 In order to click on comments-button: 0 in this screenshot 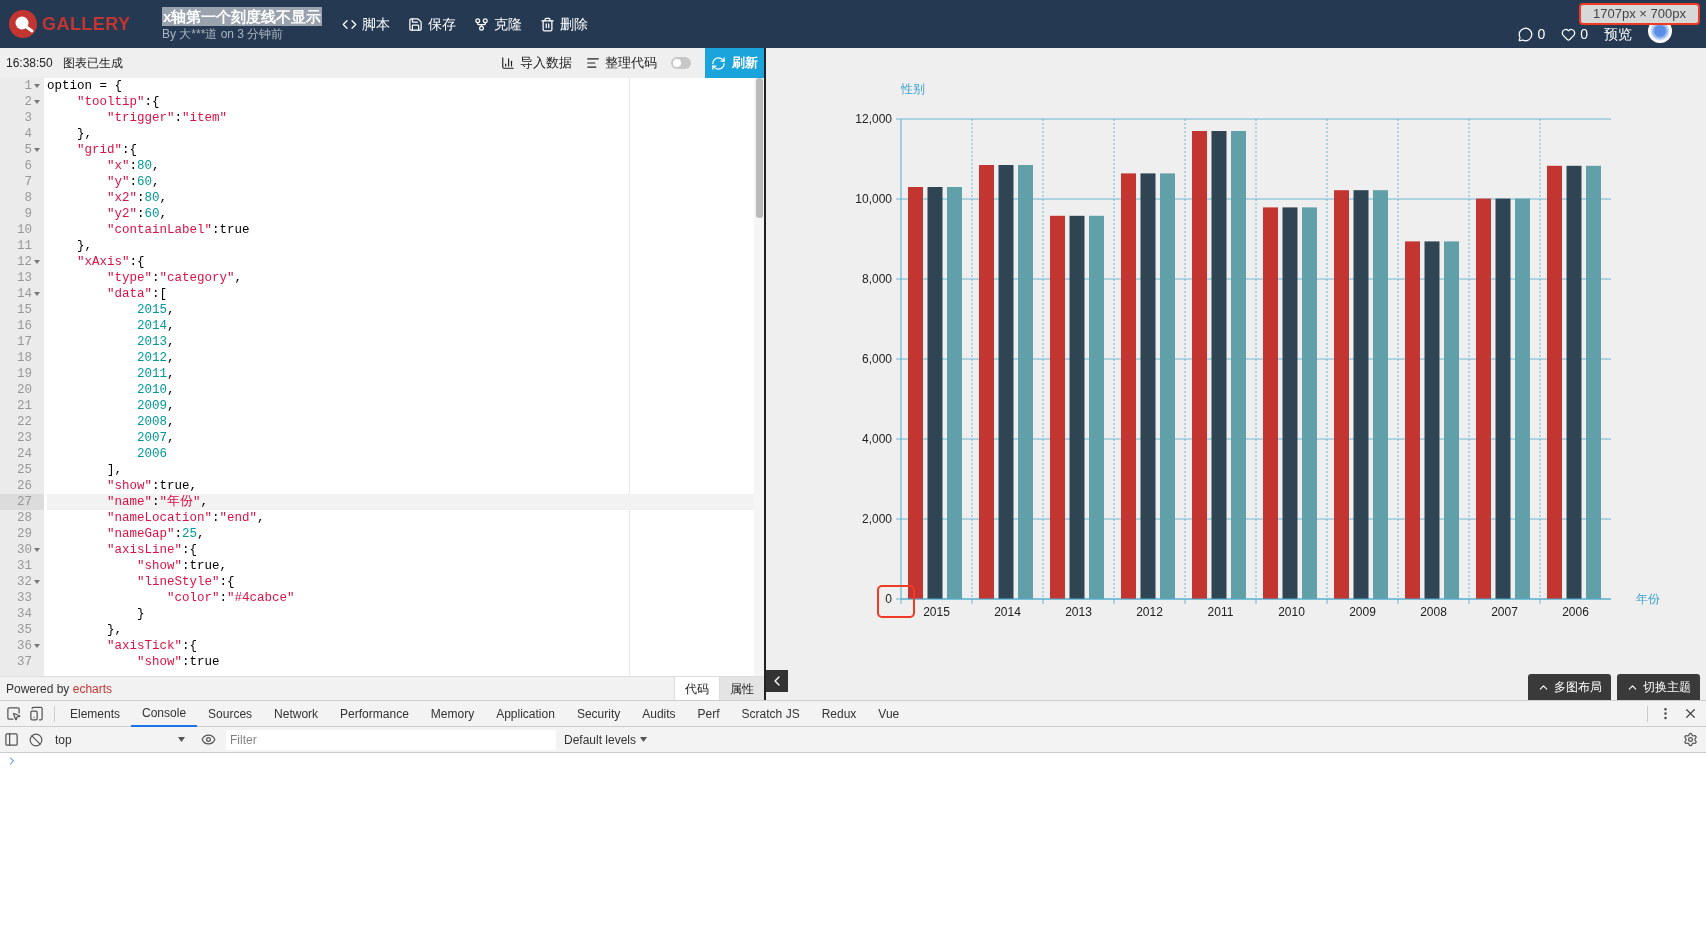, I will do `click(1532, 34)`.